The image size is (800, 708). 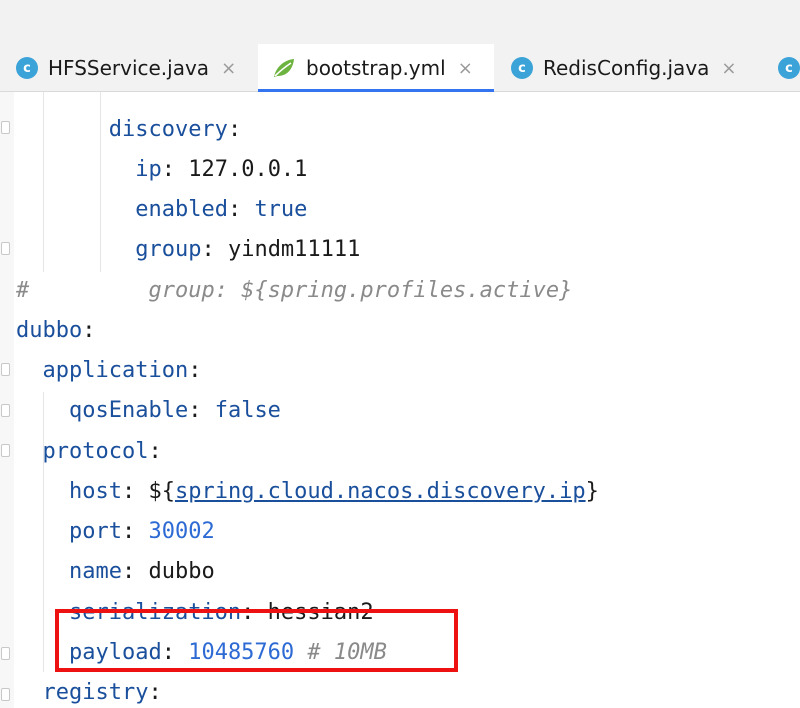 What do you see at coordinates (181, 209) in the screenshot?
I see `yaml-key: enabled` at bounding box center [181, 209].